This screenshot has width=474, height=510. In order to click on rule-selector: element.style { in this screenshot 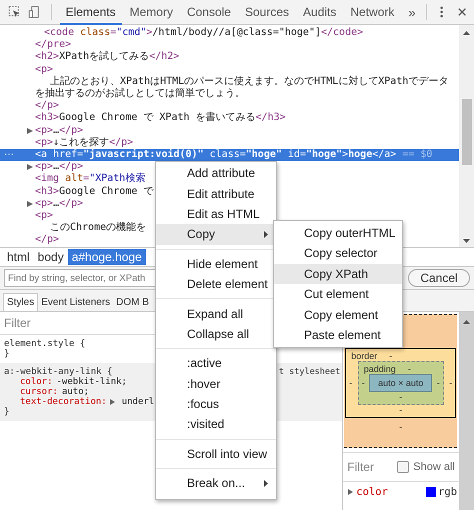, I will do `click(45, 344)`.